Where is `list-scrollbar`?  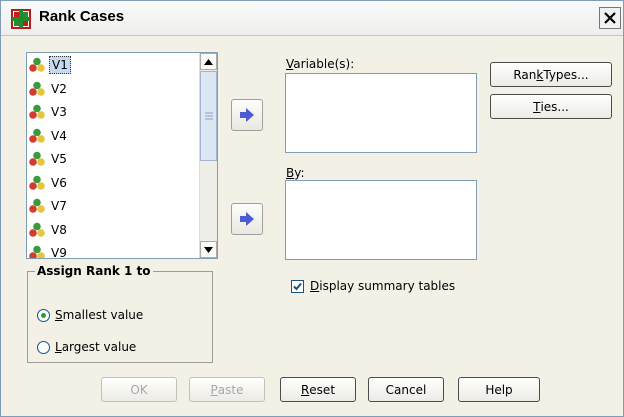
list-scrollbar is located at coordinates (208, 155).